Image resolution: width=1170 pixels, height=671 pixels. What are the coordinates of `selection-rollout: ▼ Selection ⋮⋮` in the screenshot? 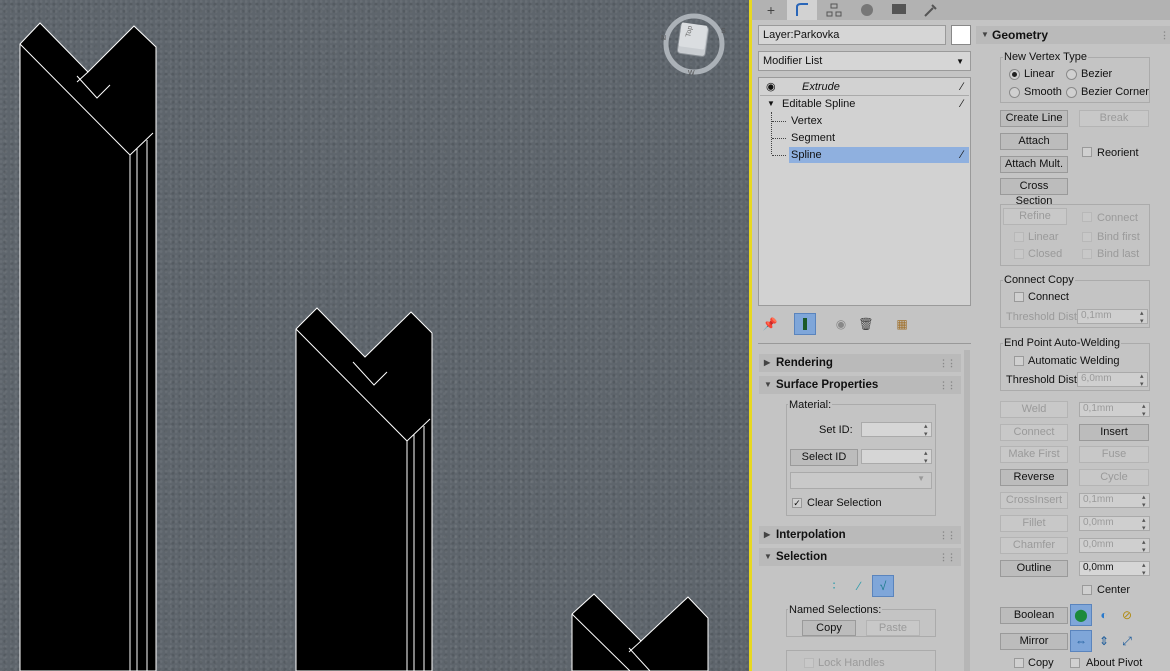 It's located at (860, 557).